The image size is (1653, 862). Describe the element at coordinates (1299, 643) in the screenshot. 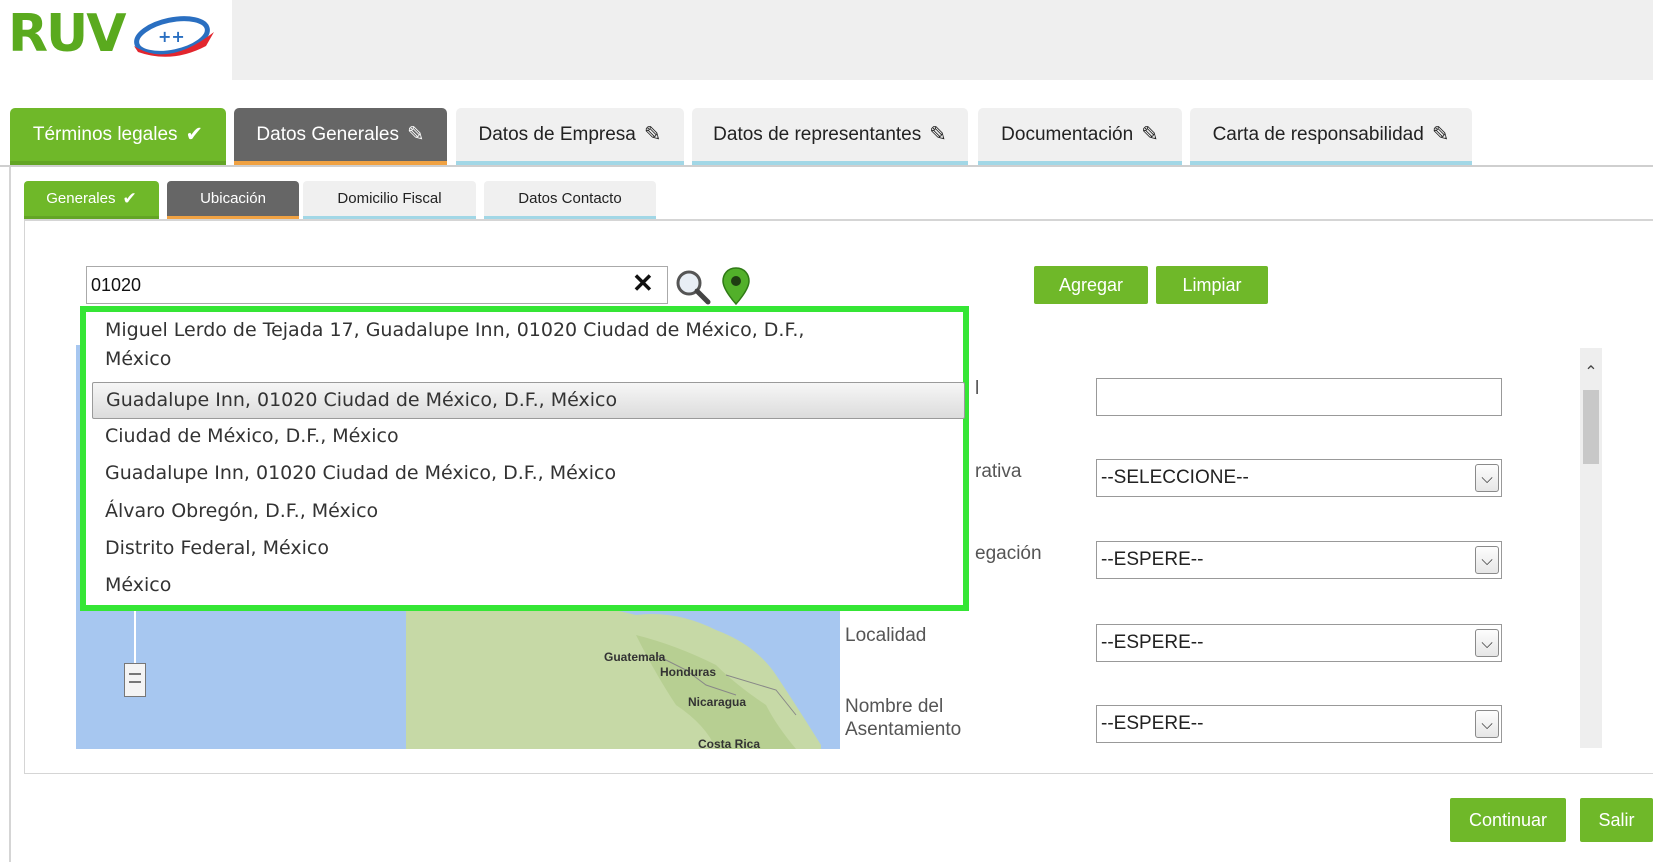

I see `localidad-select: --ESPERE-- ⌵` at that location.